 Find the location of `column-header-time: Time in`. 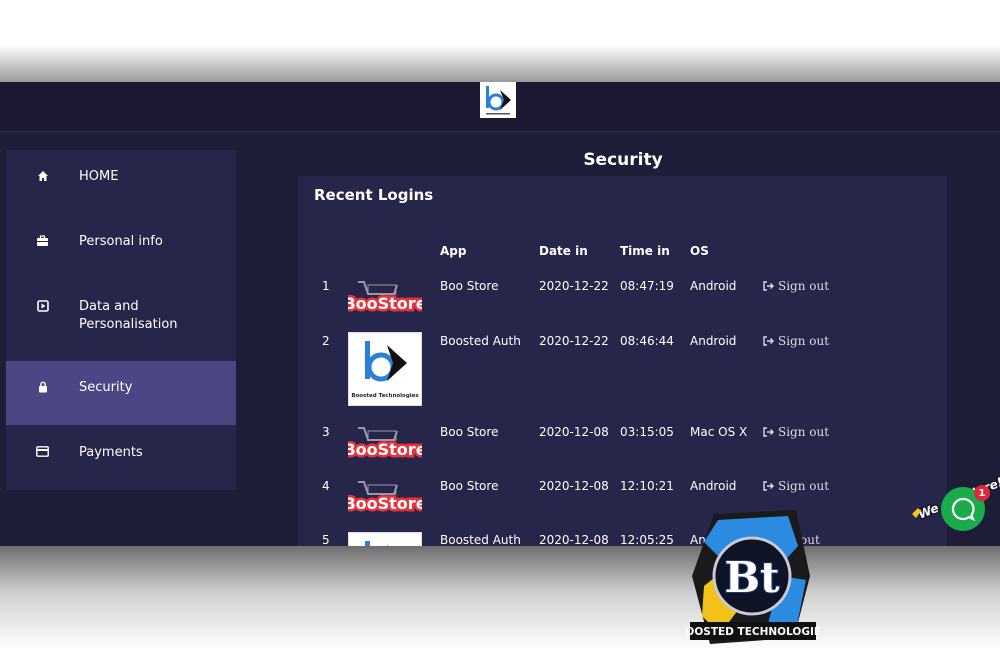

column-header-time: Time in is located at coordinates (645, 251).